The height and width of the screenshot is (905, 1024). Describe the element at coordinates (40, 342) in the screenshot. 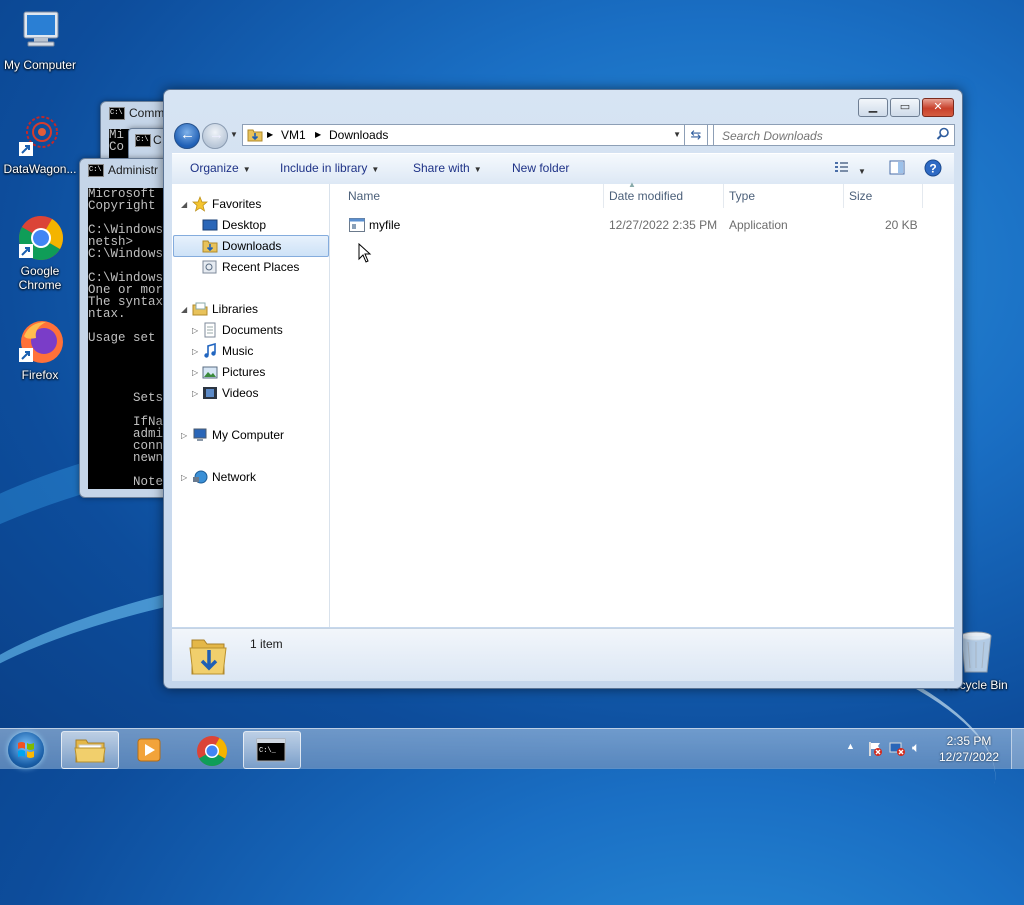

I see `firefox-icon` at that location.